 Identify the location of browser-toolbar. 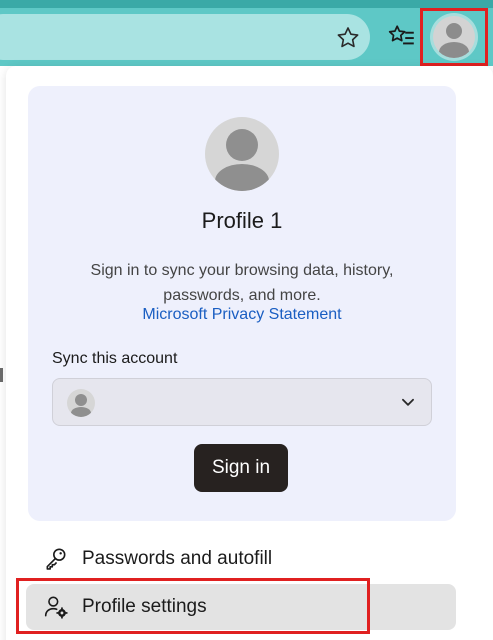
(246, 33).